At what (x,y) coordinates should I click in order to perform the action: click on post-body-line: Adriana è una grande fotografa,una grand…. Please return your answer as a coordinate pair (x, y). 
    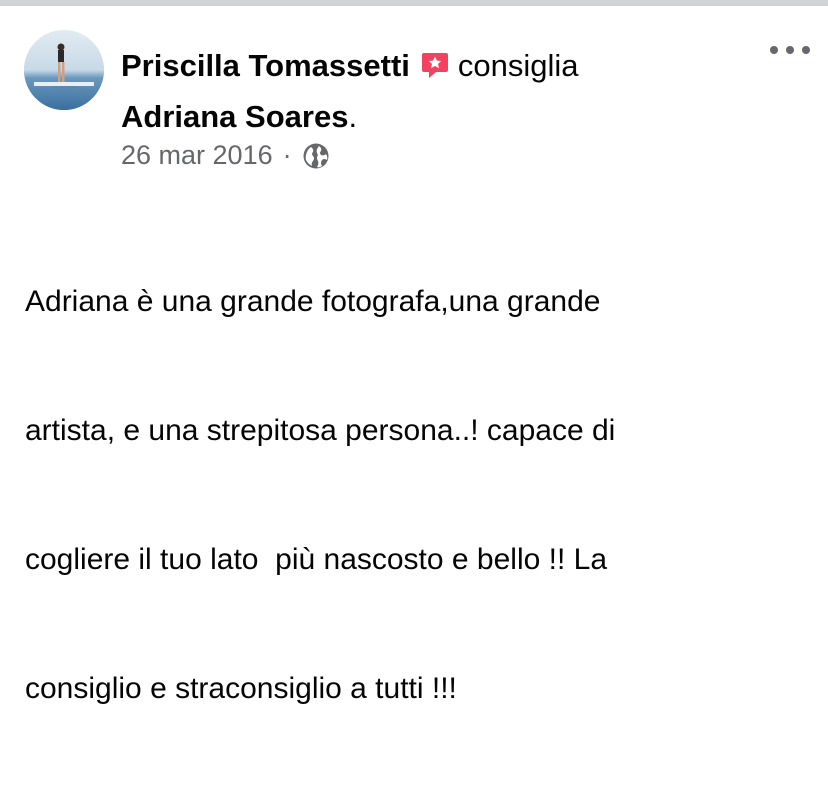
    Looking at the image, I should click on (313, 301).